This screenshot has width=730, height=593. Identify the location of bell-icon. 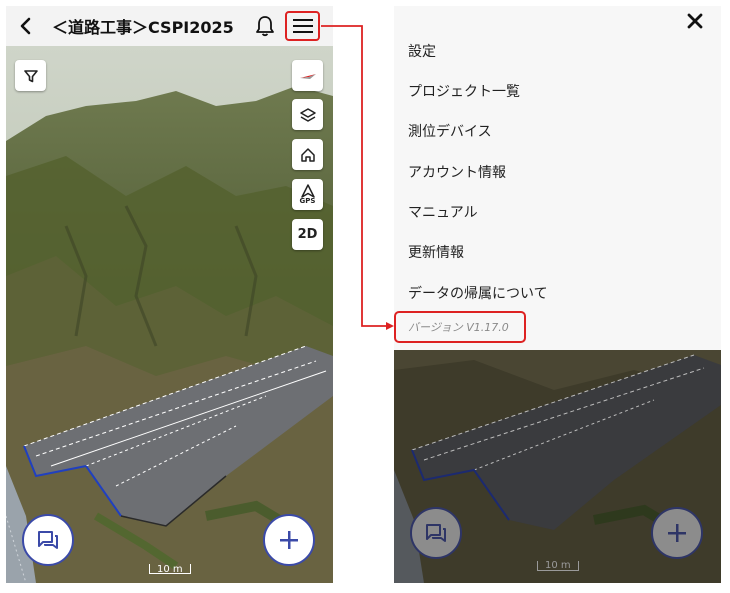
(265, 26).